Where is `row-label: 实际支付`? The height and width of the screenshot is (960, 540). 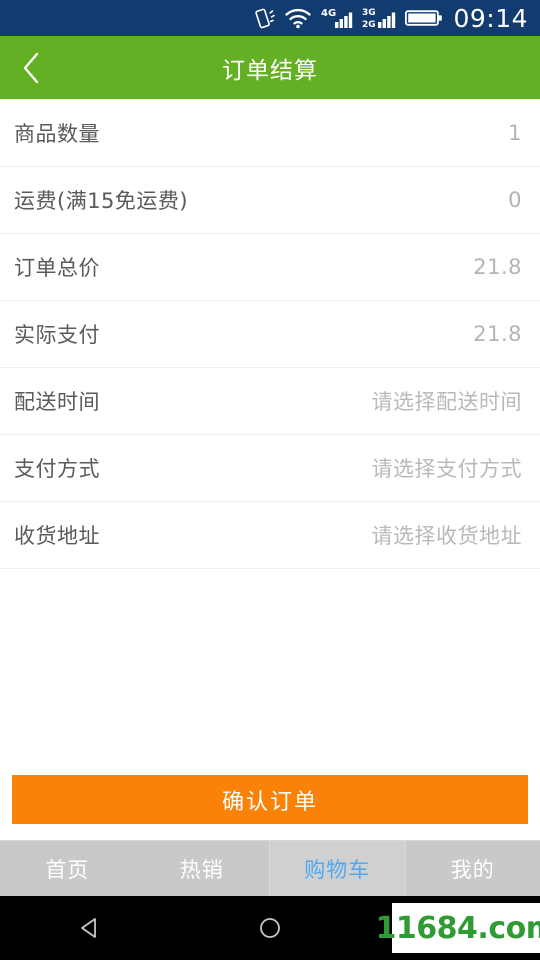 row-label: 实际支付 is located at coordinates (57, 335).